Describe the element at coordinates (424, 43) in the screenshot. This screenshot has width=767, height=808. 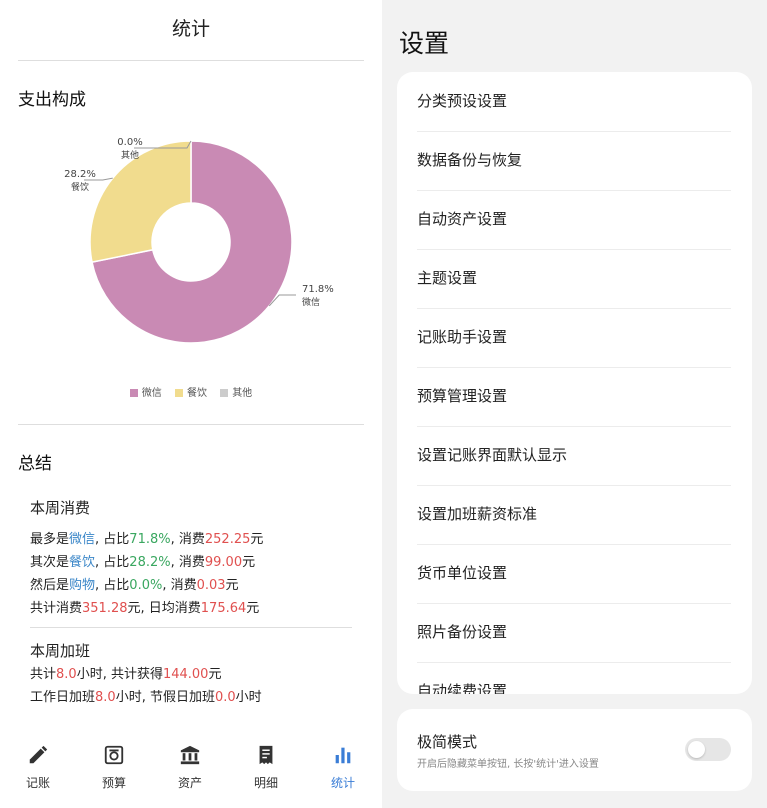
I see `settings-title: 设置` at that location.